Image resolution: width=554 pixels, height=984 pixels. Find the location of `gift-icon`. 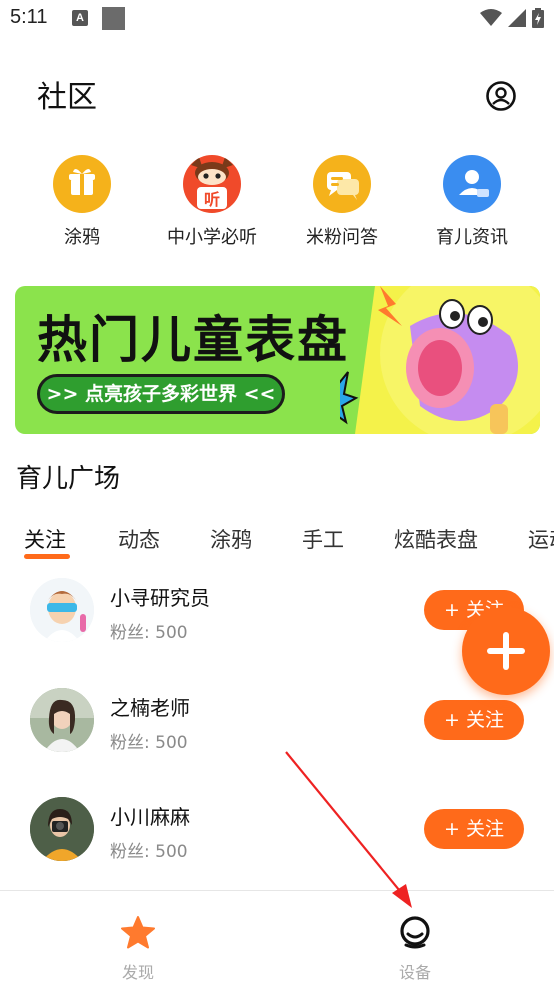

gift-icon is located at coordinates (82, 184).